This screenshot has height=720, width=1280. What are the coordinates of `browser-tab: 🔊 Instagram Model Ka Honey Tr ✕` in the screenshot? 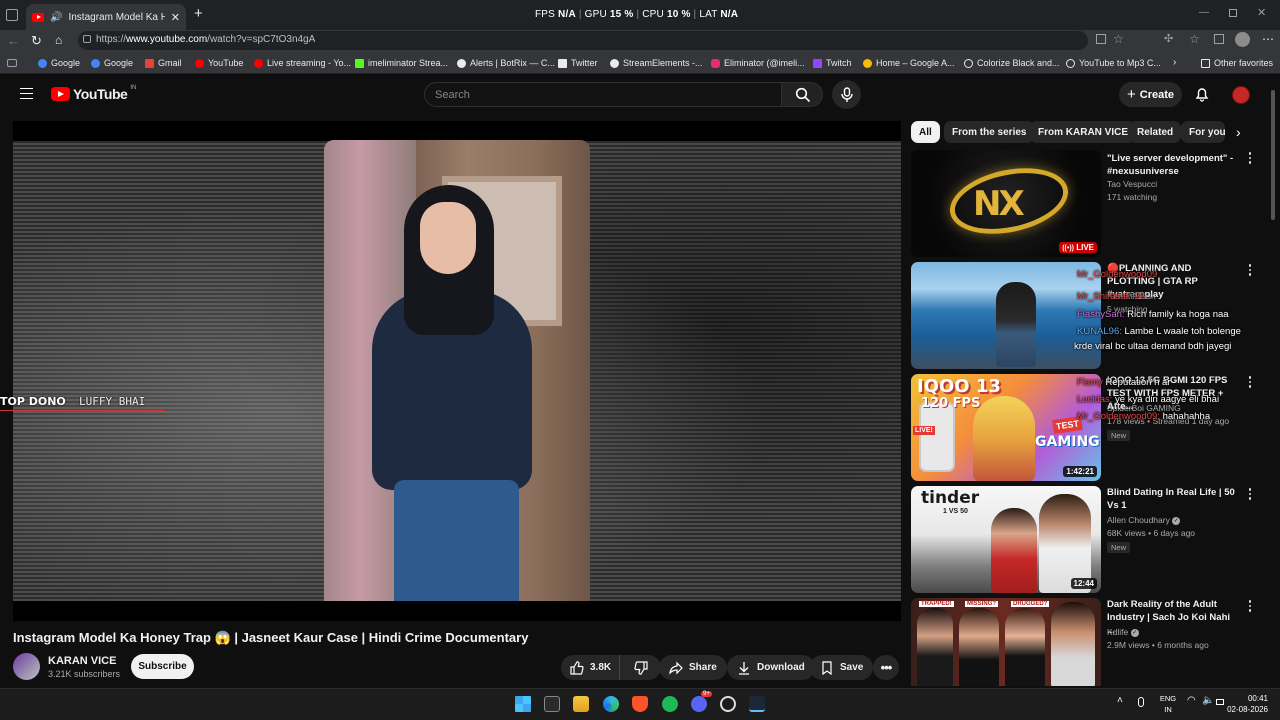 It's located at (106, 17).